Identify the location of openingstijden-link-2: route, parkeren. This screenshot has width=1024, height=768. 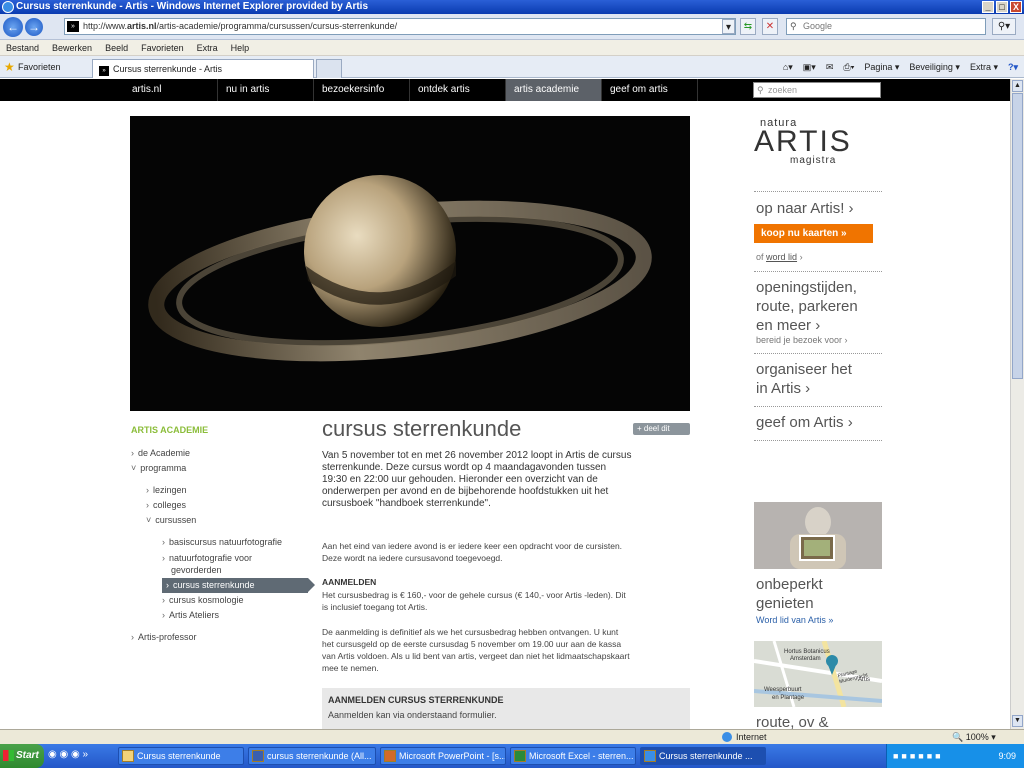
(807, 306).